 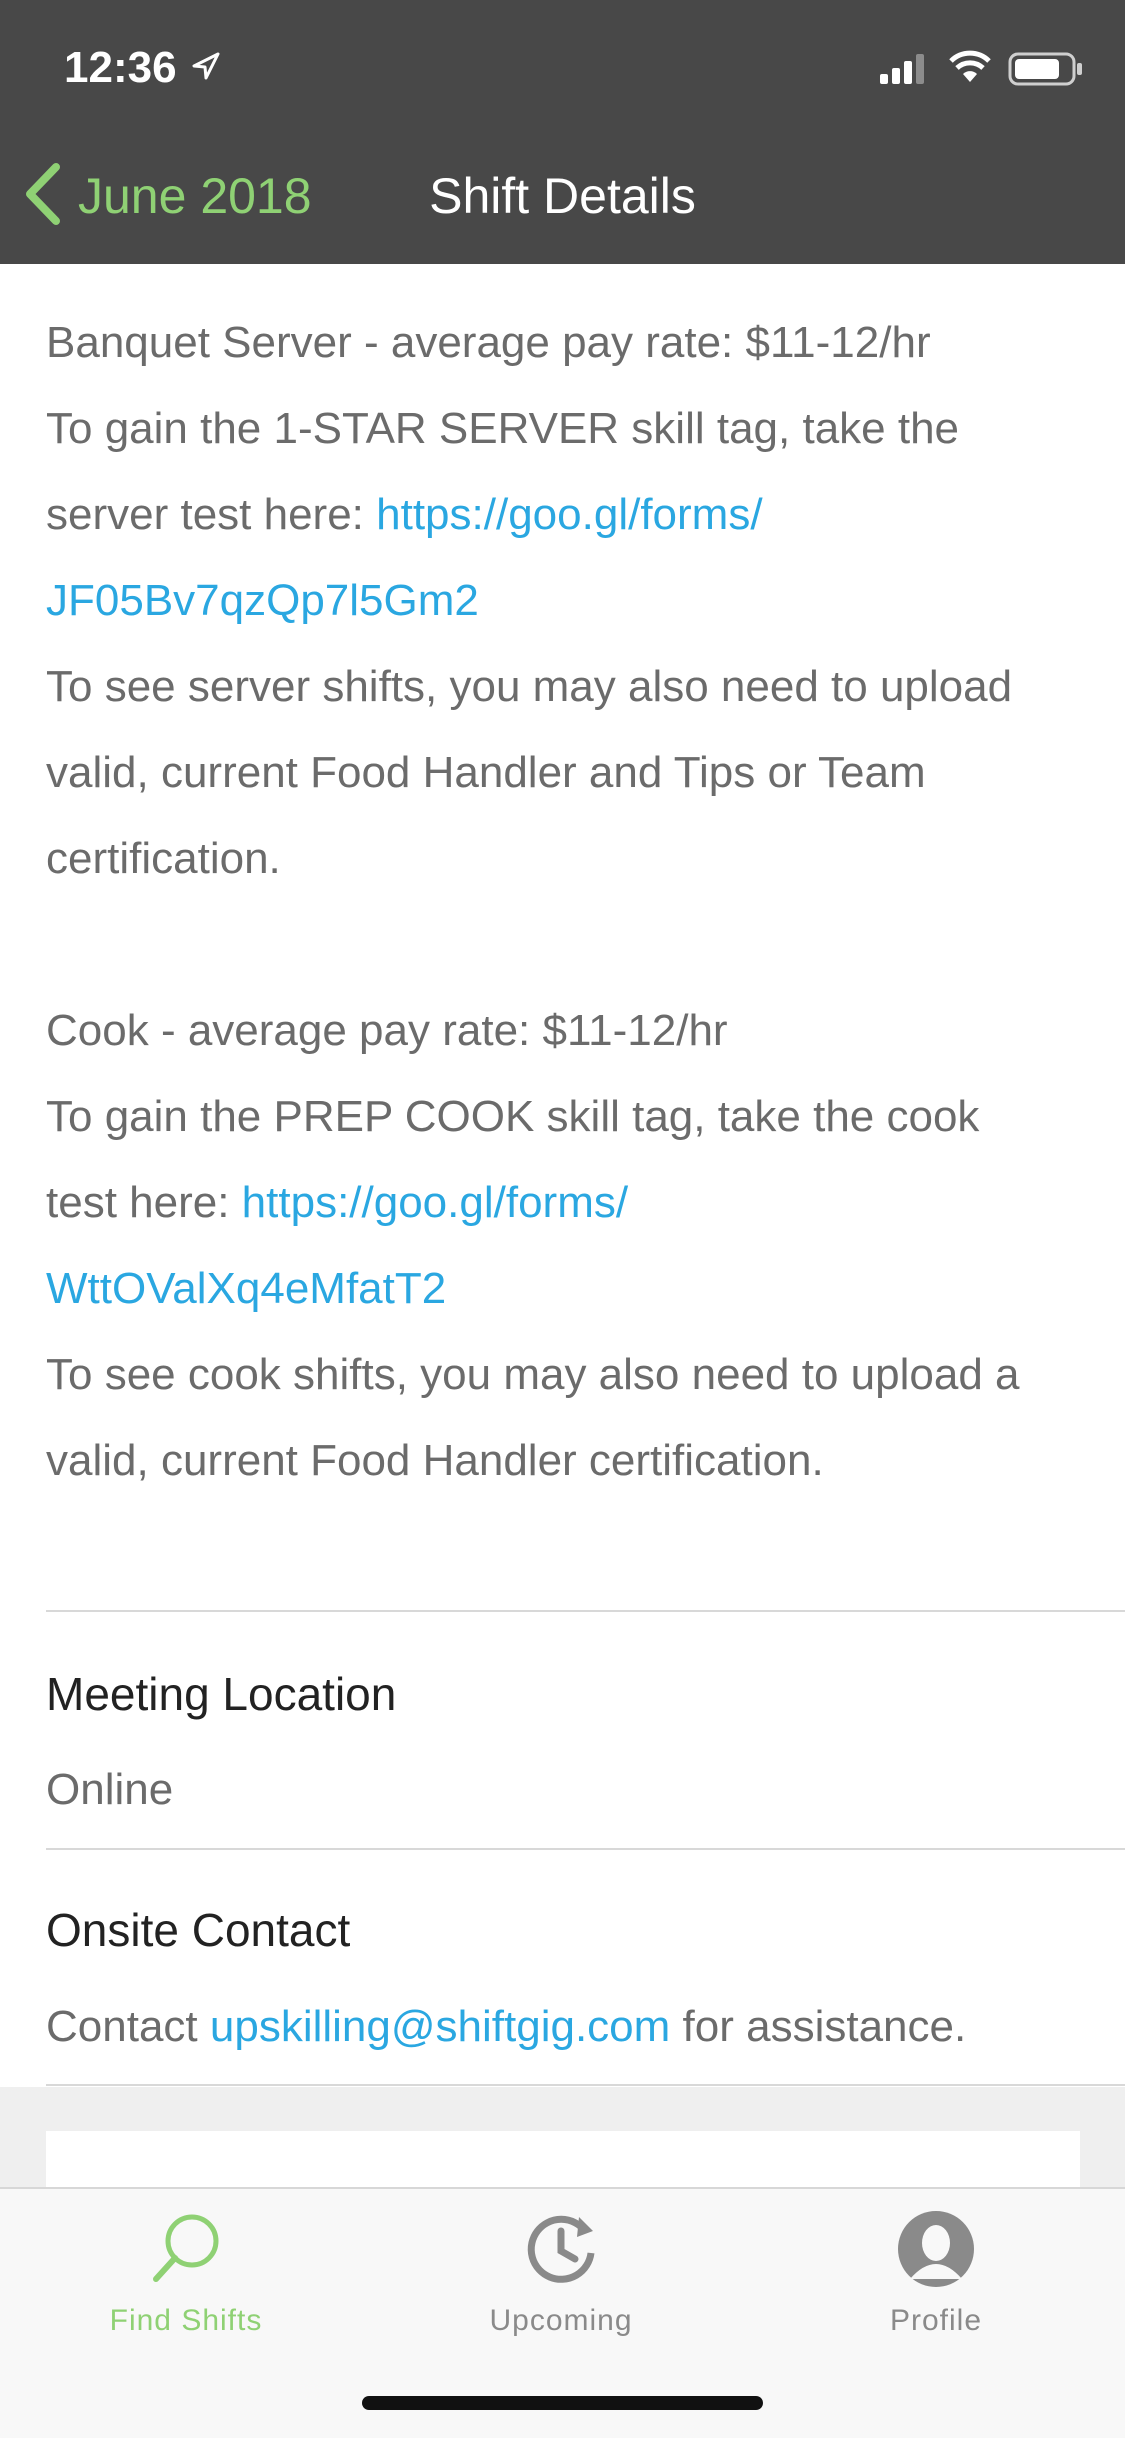 What do you see at coordinates (566, 601) in the screenshot?
I see `description-line: JF05Bv7qzQp7l5Gm2` at bounding box center [566, 601].